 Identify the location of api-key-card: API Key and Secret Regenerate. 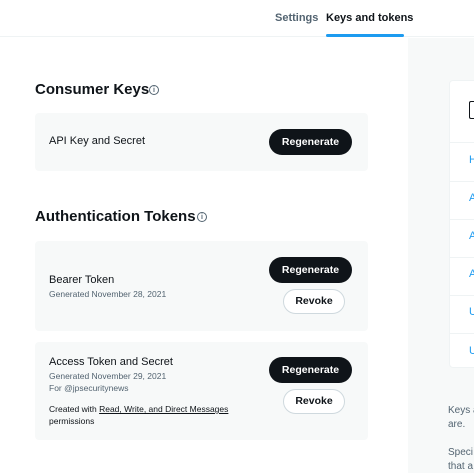
(201, 142).